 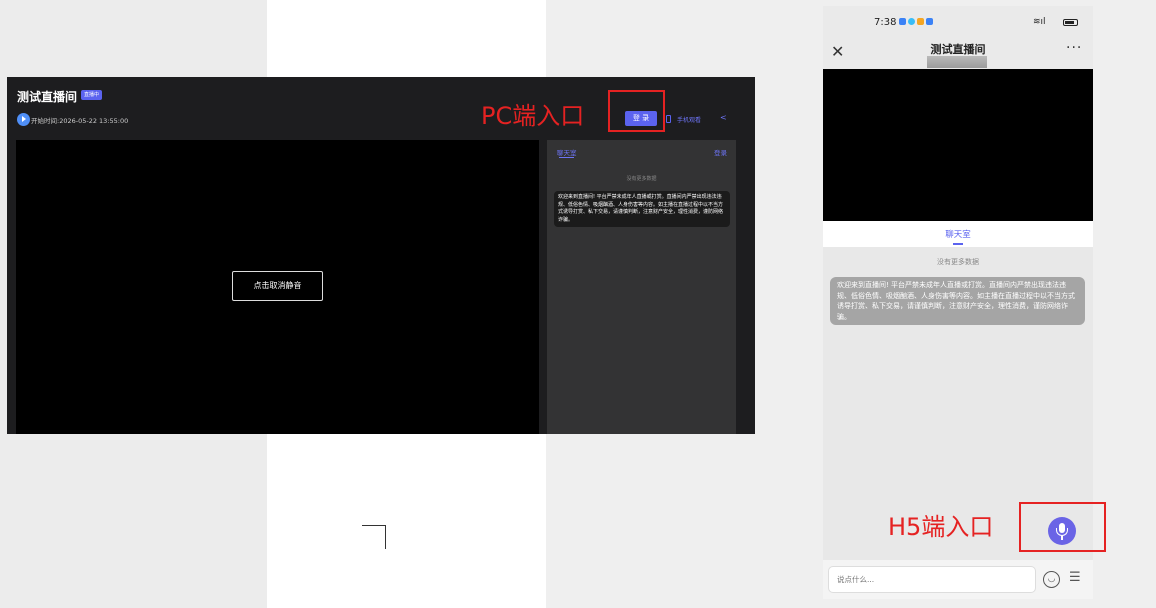 What do you see at coordinates (932, 579) in the screenshot?
I see `chat-input` at bounding box center [932, 579].